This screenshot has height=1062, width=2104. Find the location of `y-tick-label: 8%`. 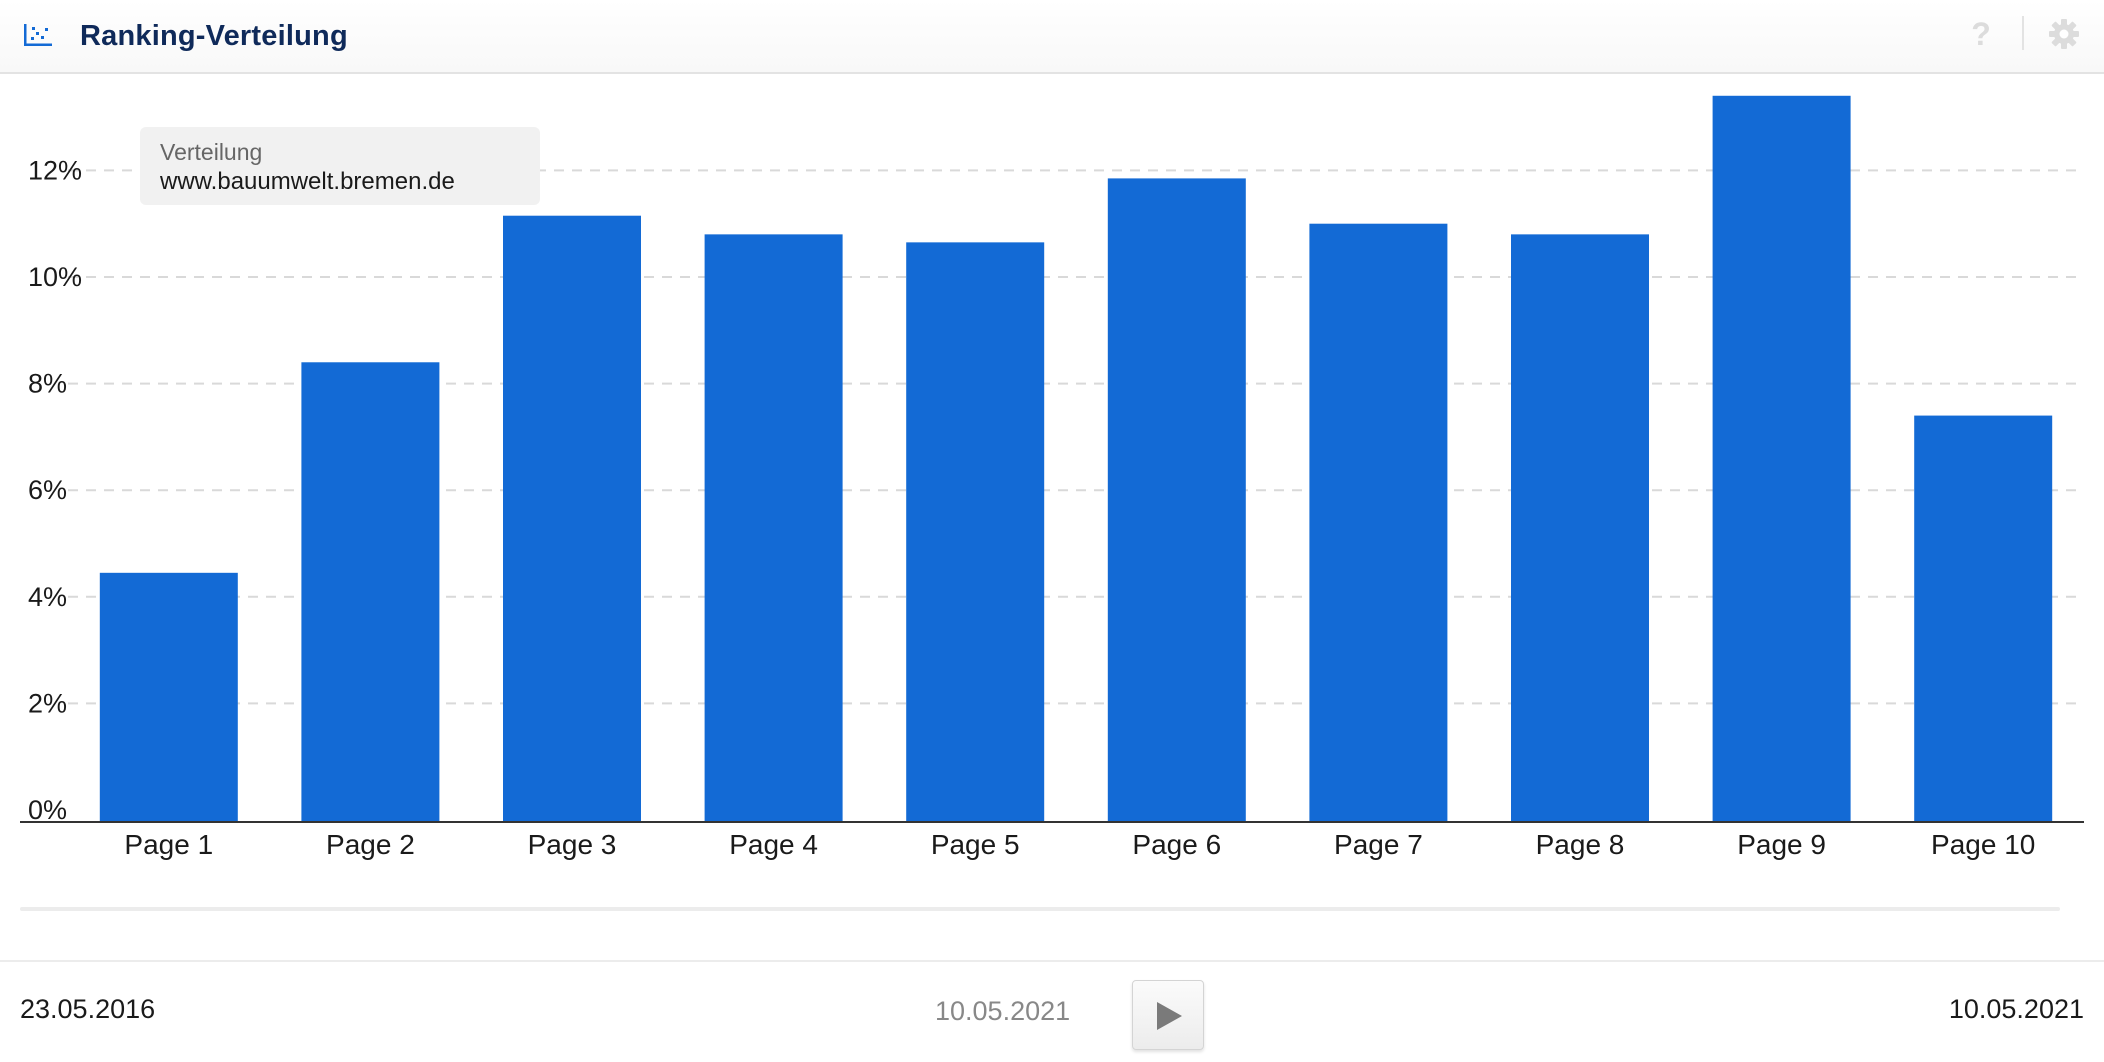

y-tick-label: 8% is located at coordinates (47, 384).